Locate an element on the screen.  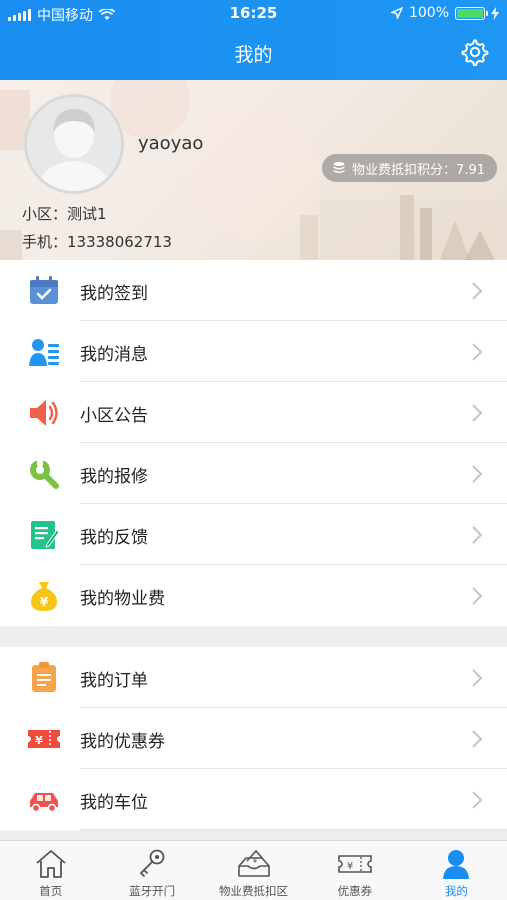
battery-icon is located at coordinates (471, 13).